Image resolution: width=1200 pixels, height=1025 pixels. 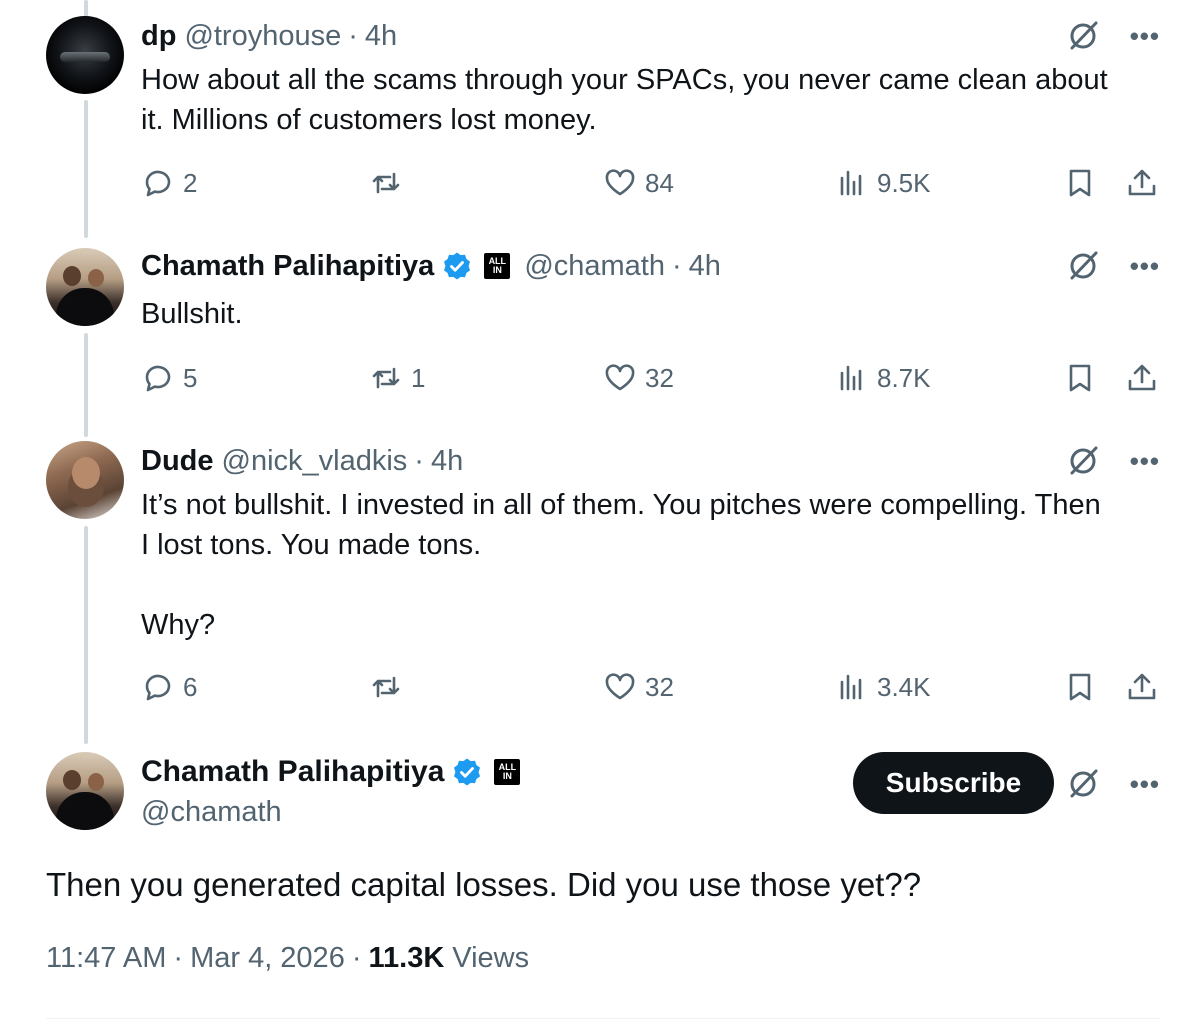 I want to click on reply-count: 6, so click(x=190, y=686).